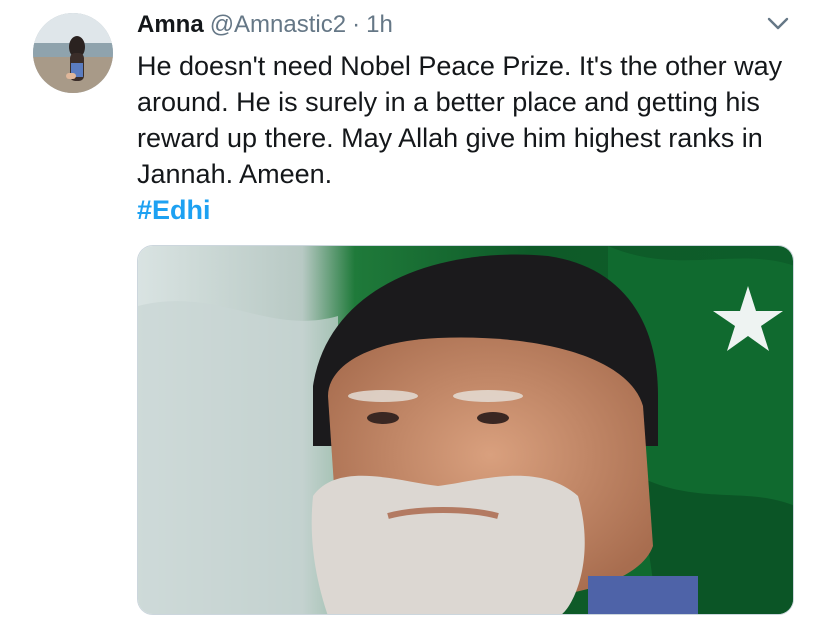  I want to click on chevron-down-icon, so click(778, 26).